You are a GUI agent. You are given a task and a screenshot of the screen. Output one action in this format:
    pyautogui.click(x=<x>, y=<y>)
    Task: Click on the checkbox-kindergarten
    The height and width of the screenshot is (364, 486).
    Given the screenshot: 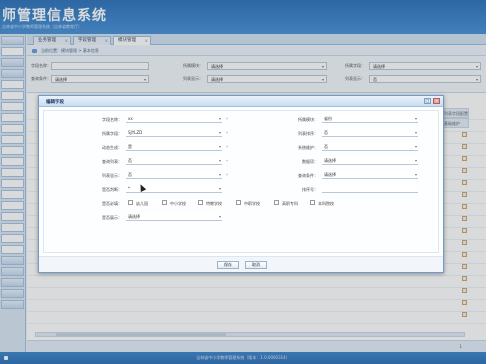 What is the action you would take?
    pyautogui.click(x=130, y=202)
    